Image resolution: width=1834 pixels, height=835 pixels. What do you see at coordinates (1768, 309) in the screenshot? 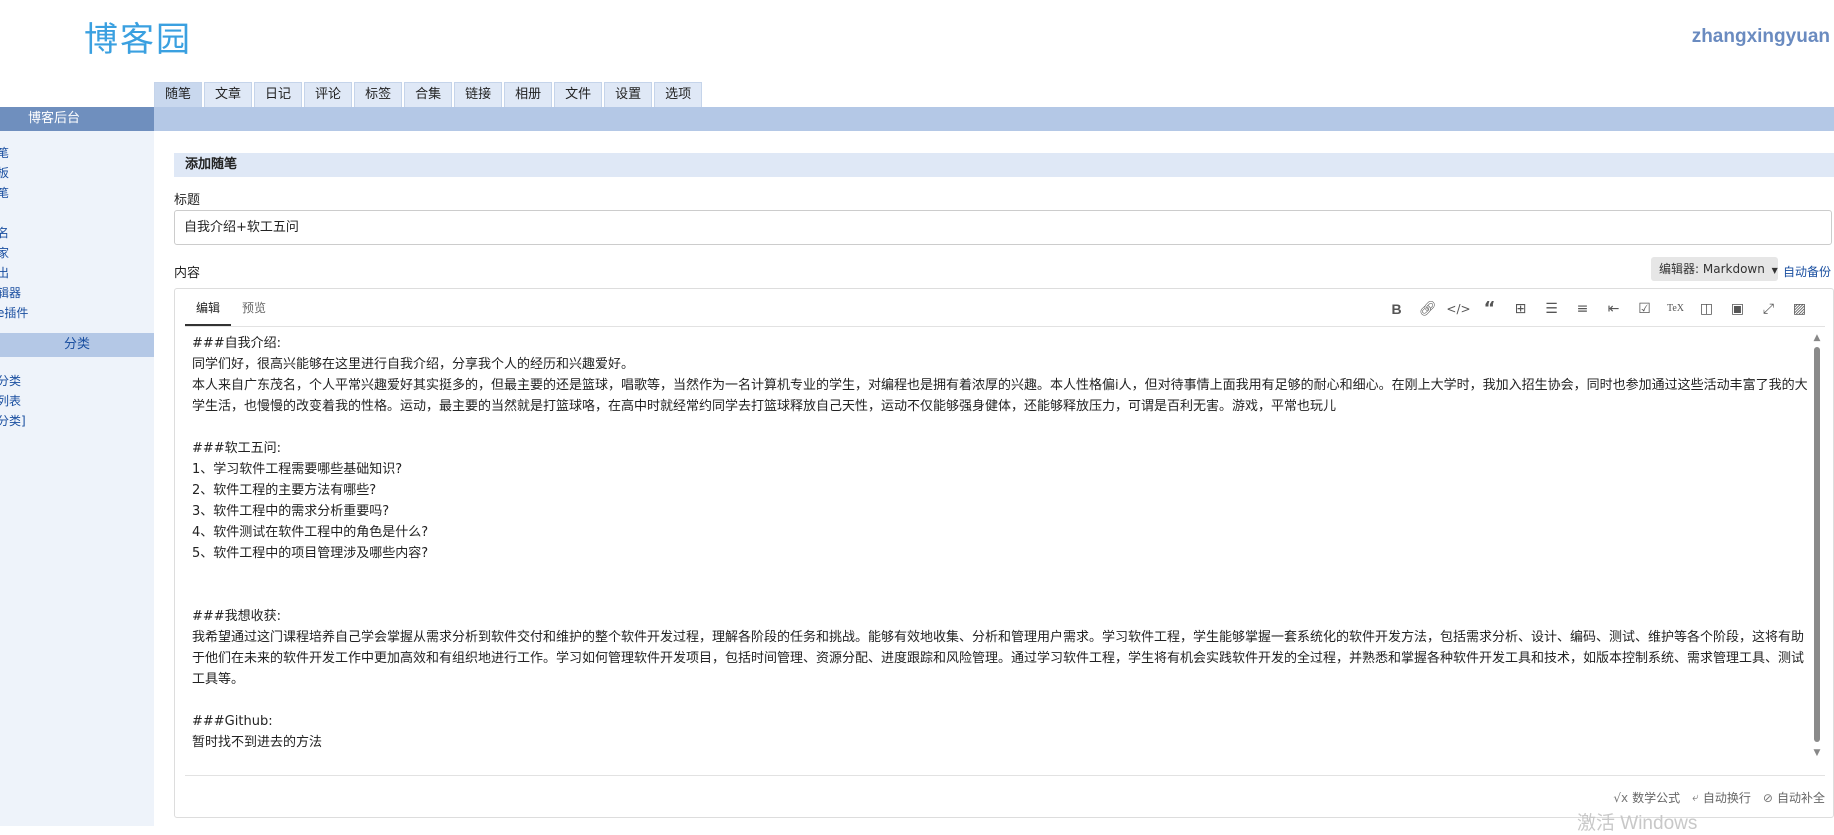
I see `fullscreen-icon: ⤢` at bounding box center [1768, 309].